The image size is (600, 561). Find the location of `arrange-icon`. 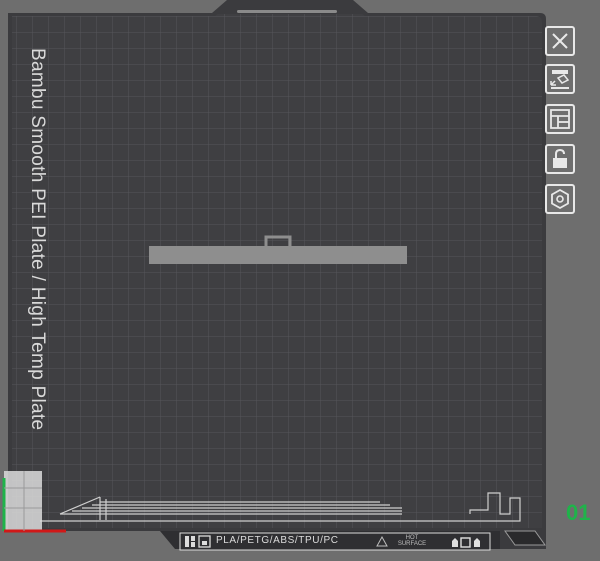

arrange-icon is located at coordinates (560, 79).